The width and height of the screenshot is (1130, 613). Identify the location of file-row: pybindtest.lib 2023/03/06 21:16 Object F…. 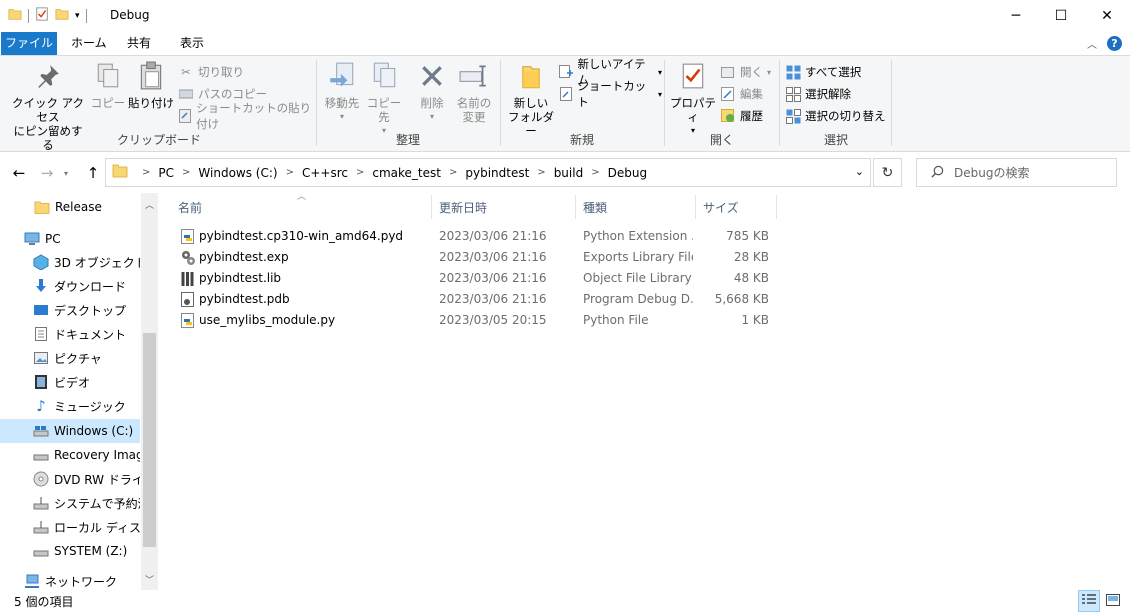
(475, 278).